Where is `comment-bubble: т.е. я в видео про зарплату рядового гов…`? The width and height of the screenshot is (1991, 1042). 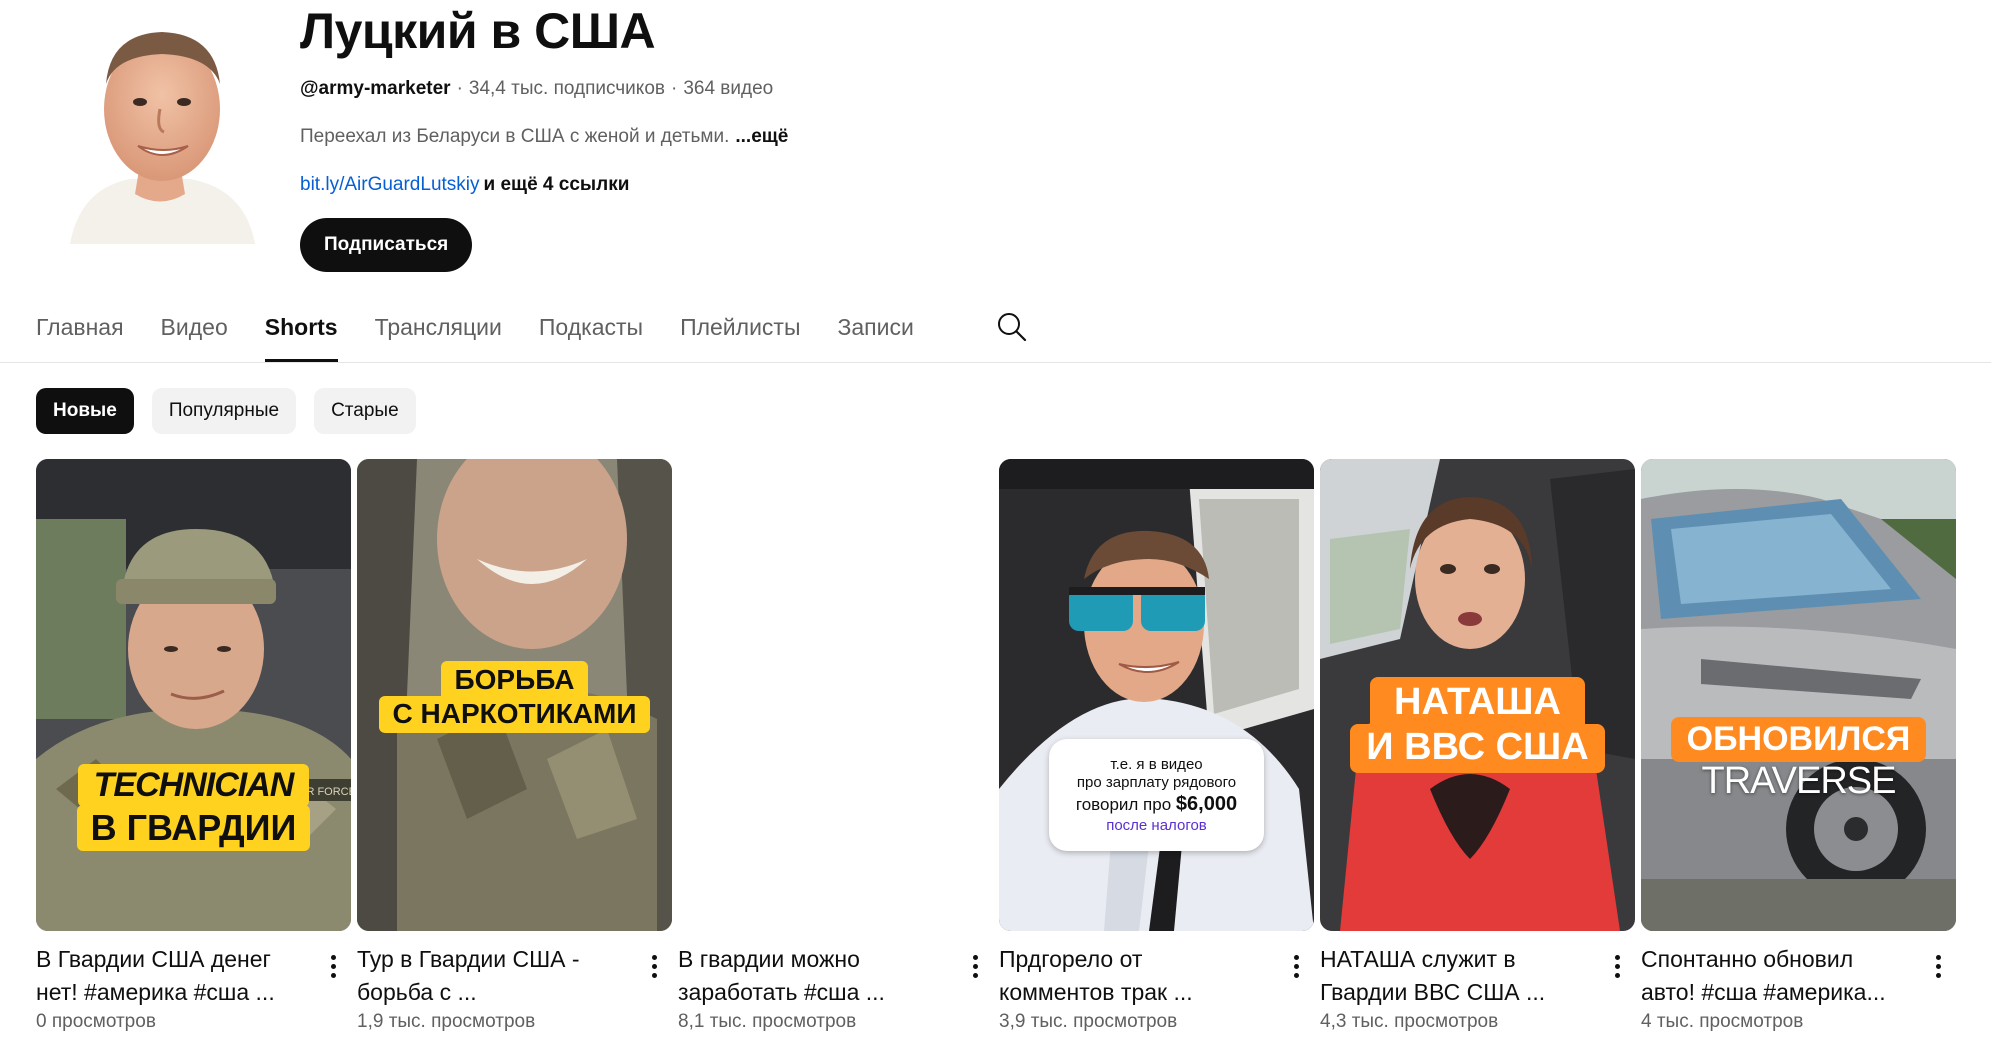
comment-bubble: т.е. я в видео про зарплату рядового гов… is located at coordinates (1156, 795).